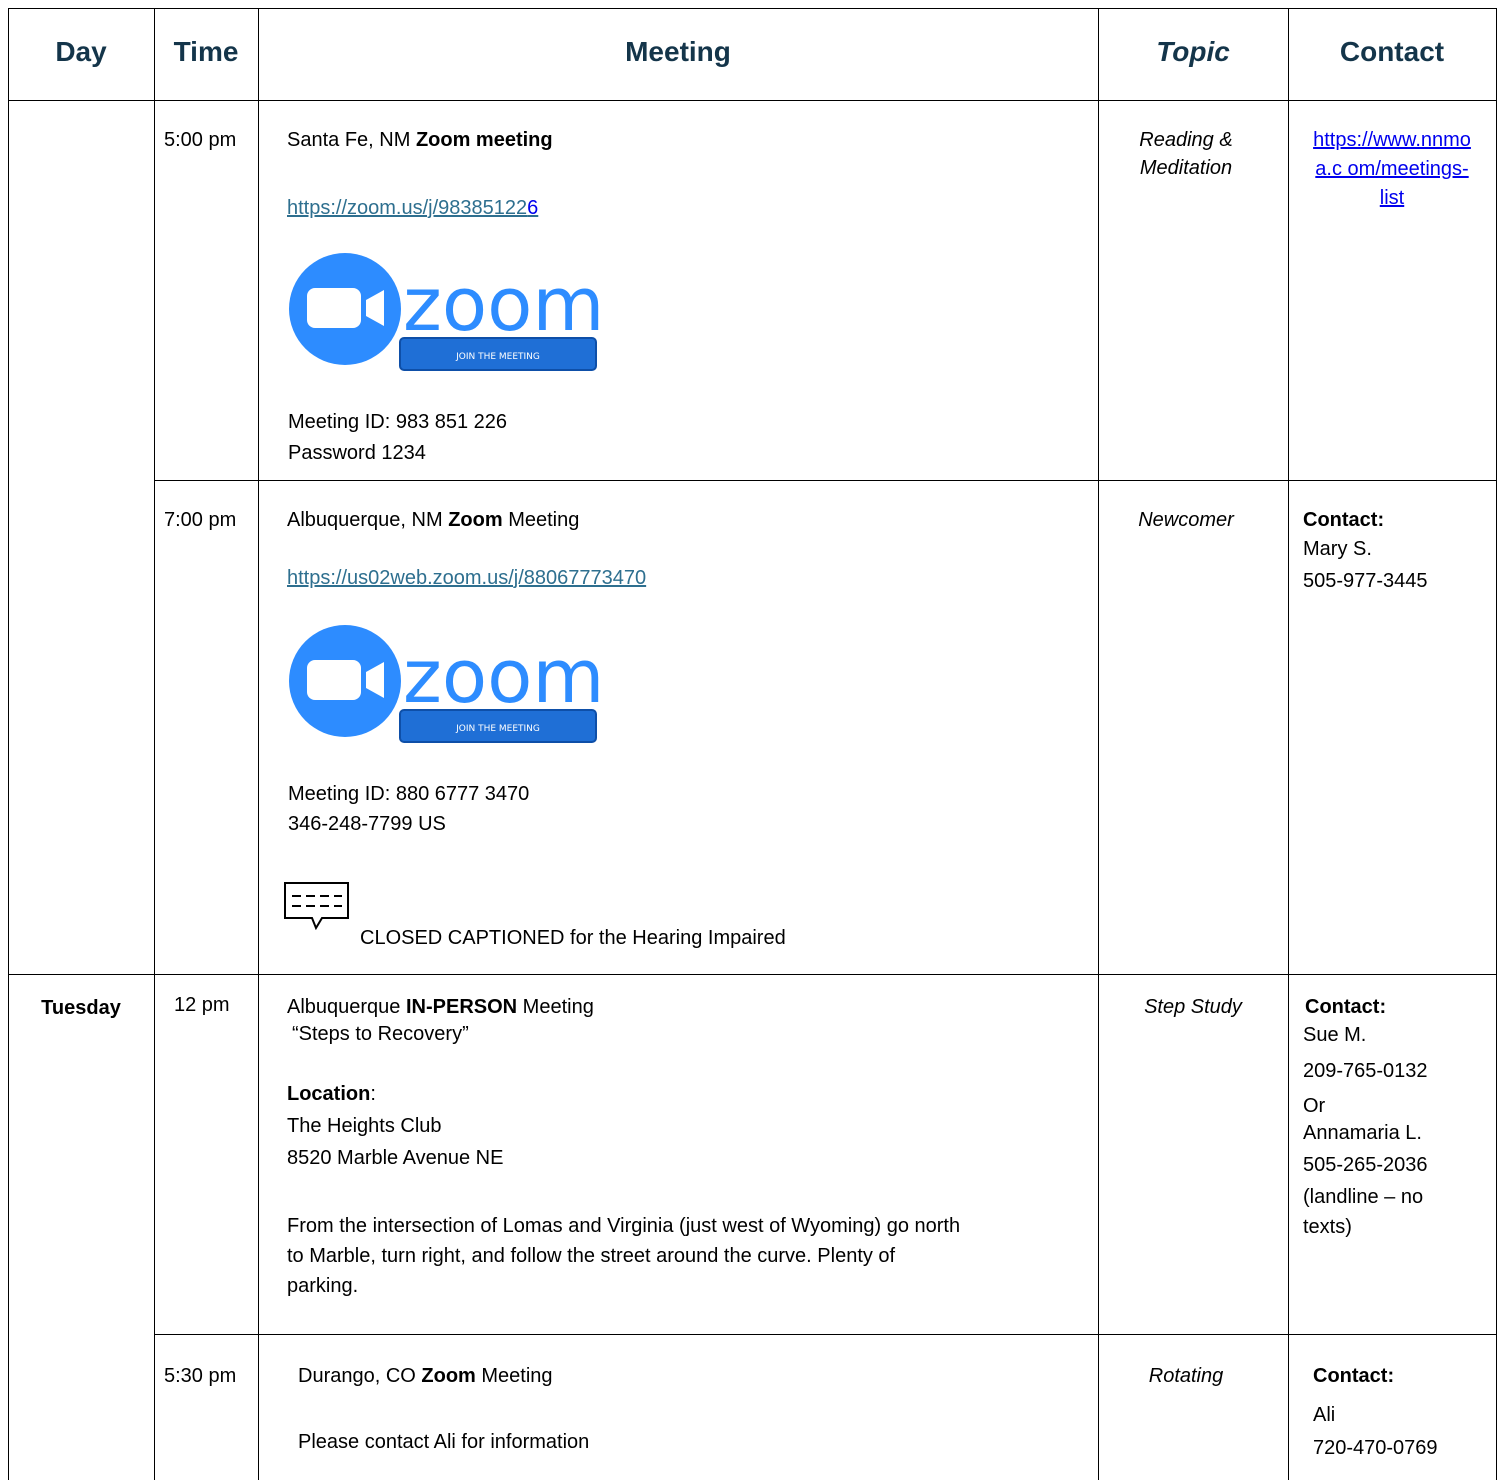 Image resolution: width=1504 pixels, height=1480 pixels. Describe the element at coordinates (1362, 1133) in the screenshot. I see `contact-name: Annamaria L.` at that location.